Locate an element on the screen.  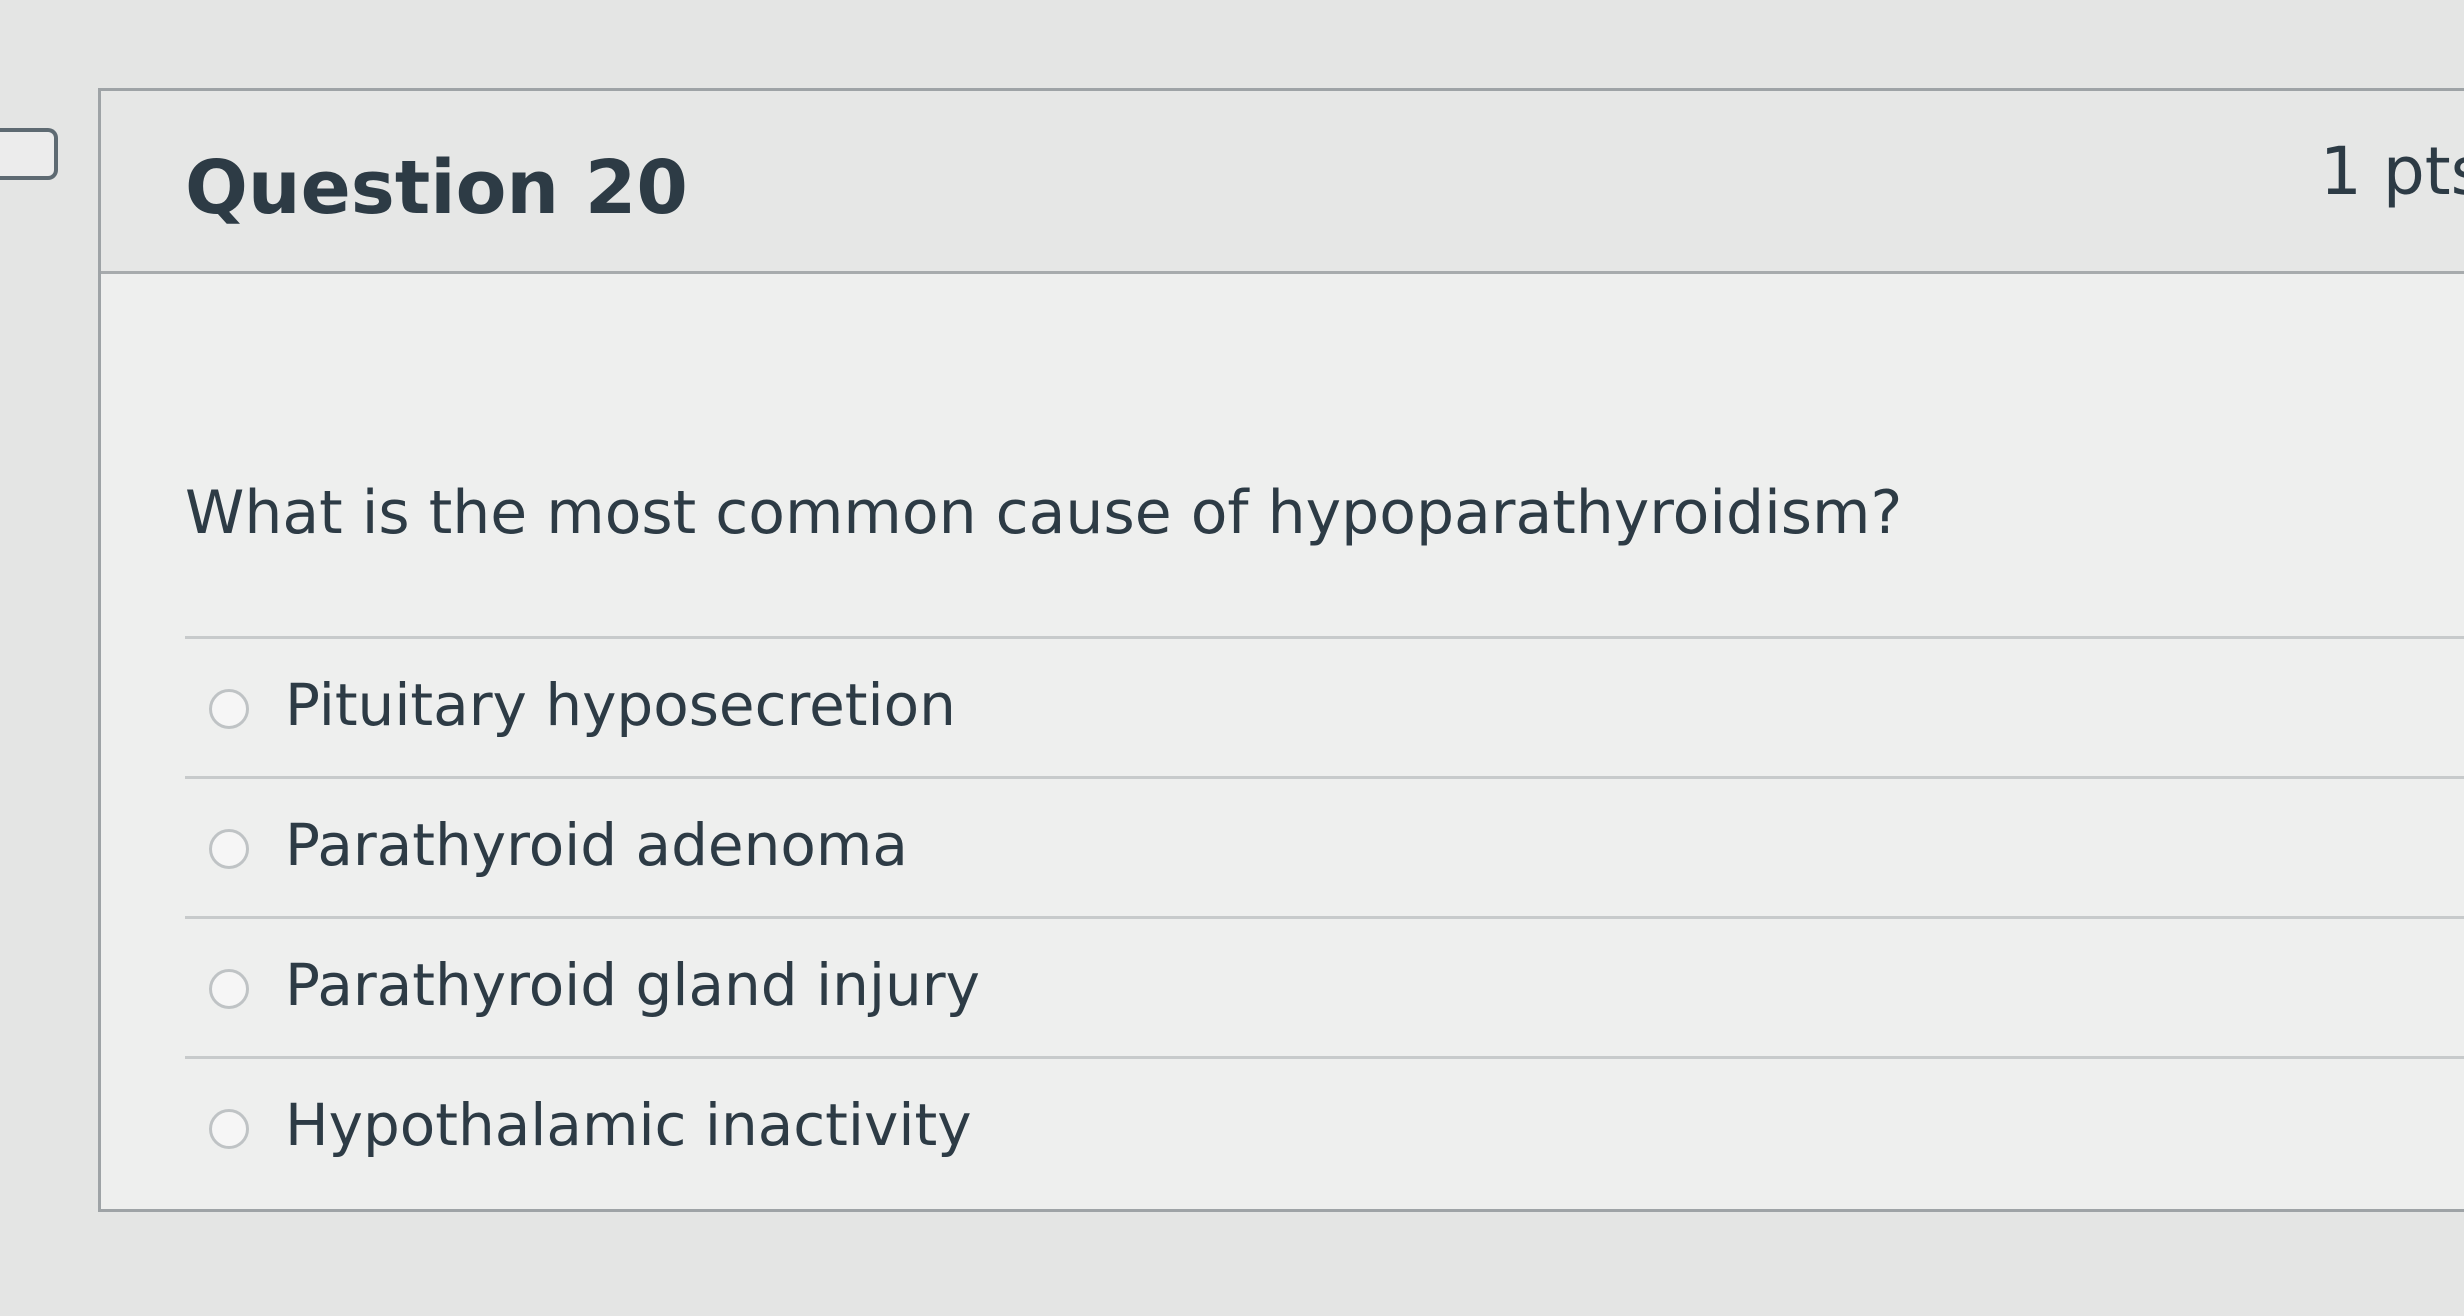
answer-option: Parathyroid adenoma is located at coordinates (1324, 846).